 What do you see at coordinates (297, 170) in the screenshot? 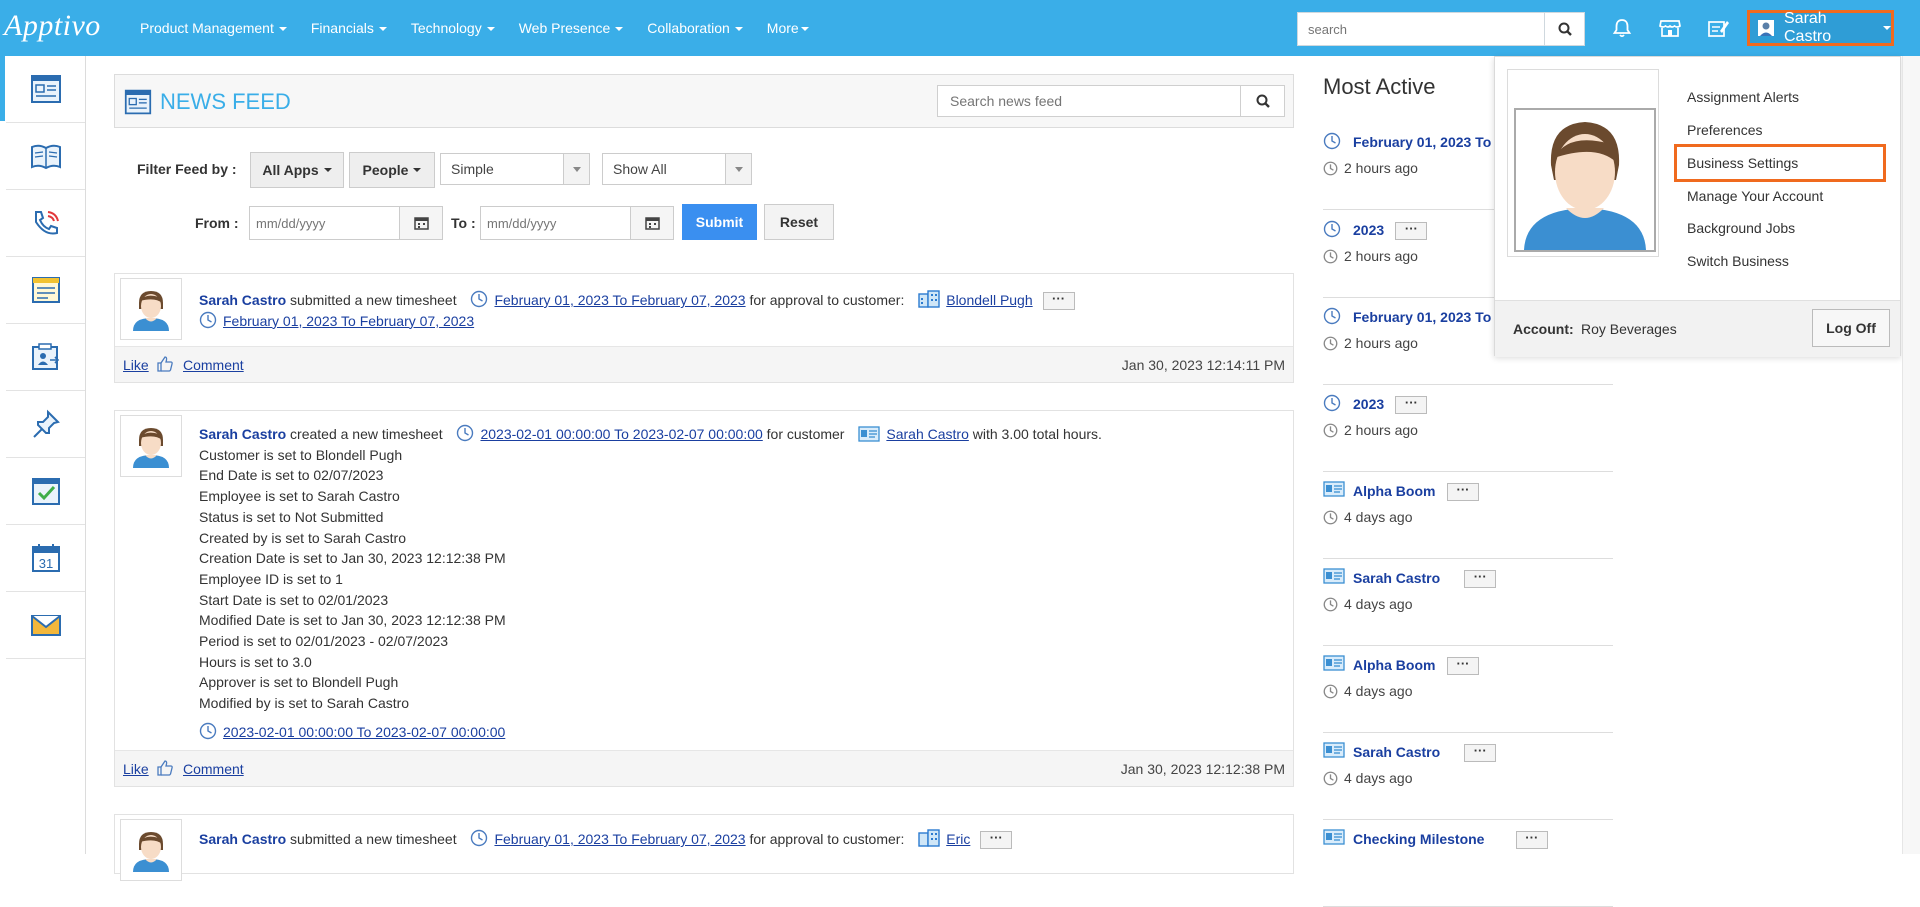
I see `all-apps-dropdown: All Apps` at bounding box center [297, 170].